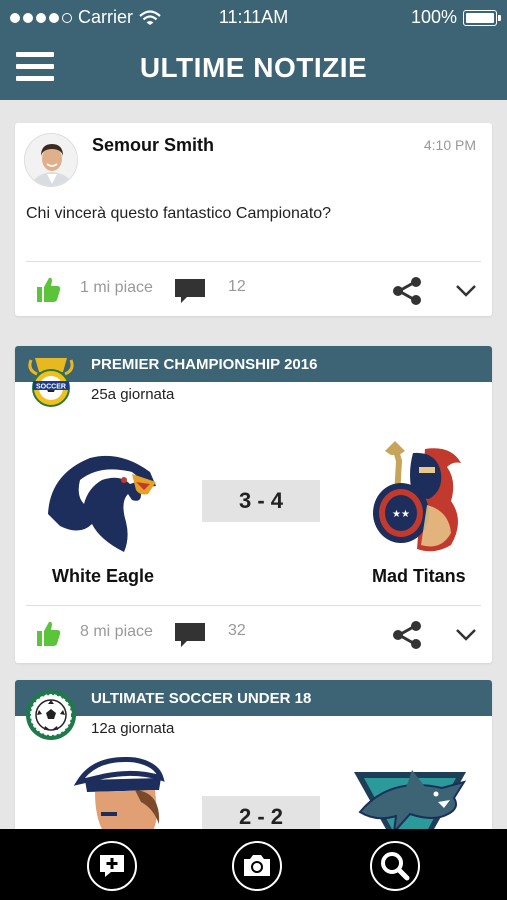 This screenshot has height=900, width=507. Describe the element at coordinates (116, 288) in the screenshot. I see `likes-count: 1 mi piace` at that location.